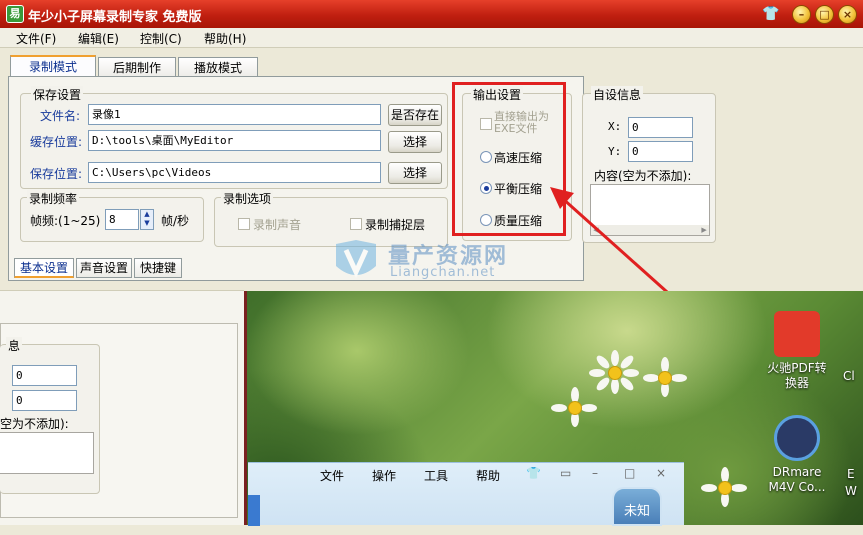 This screenshot has width=863, height=535. Describe the element at coordinates (356, 224) in the screenshot. I see `record-layer-checkbox` at that location.